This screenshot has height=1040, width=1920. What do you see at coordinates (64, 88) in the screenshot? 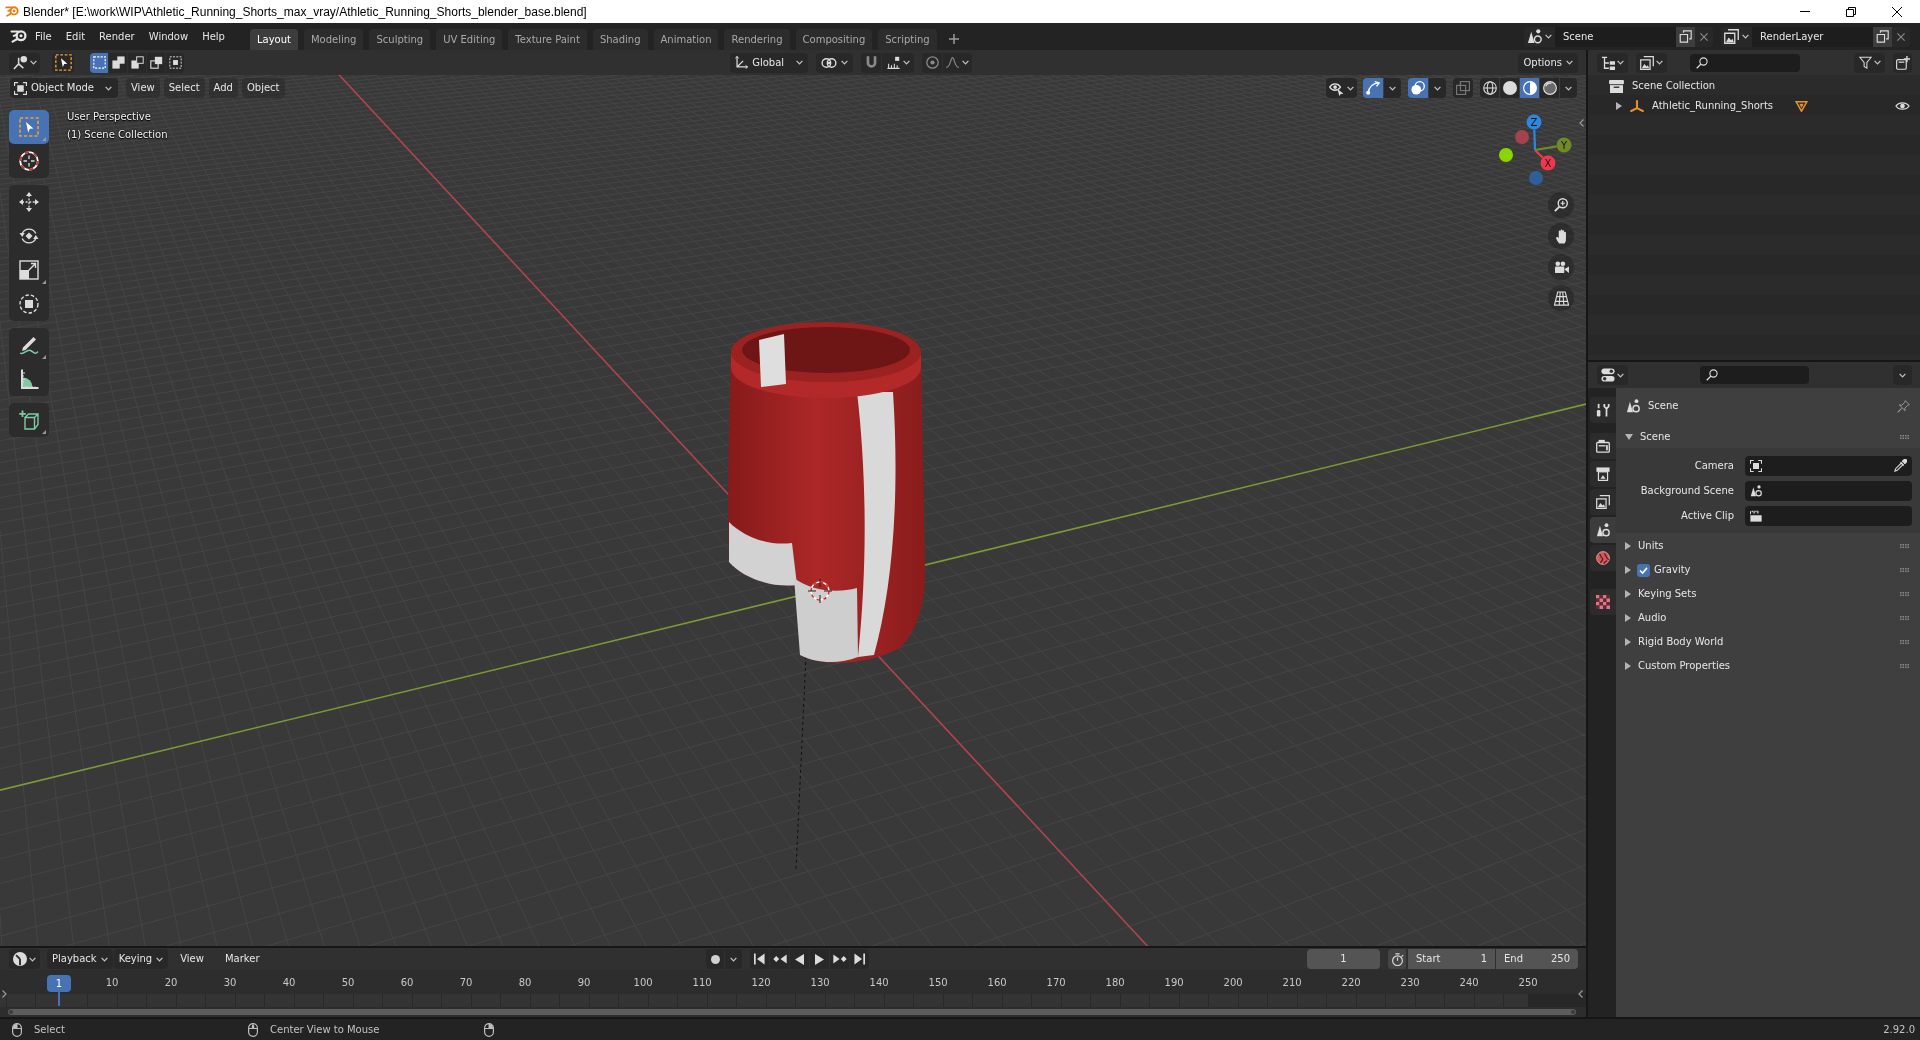
I see `mode-dropdown: Object Mode` at bounding box center [64, 88].